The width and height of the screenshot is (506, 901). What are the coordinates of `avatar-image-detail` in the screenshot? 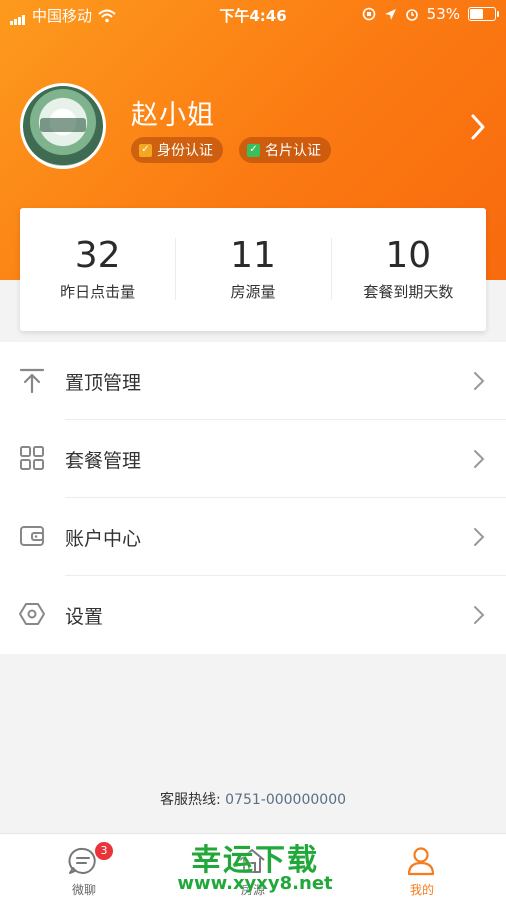 It's located at (63, 125).